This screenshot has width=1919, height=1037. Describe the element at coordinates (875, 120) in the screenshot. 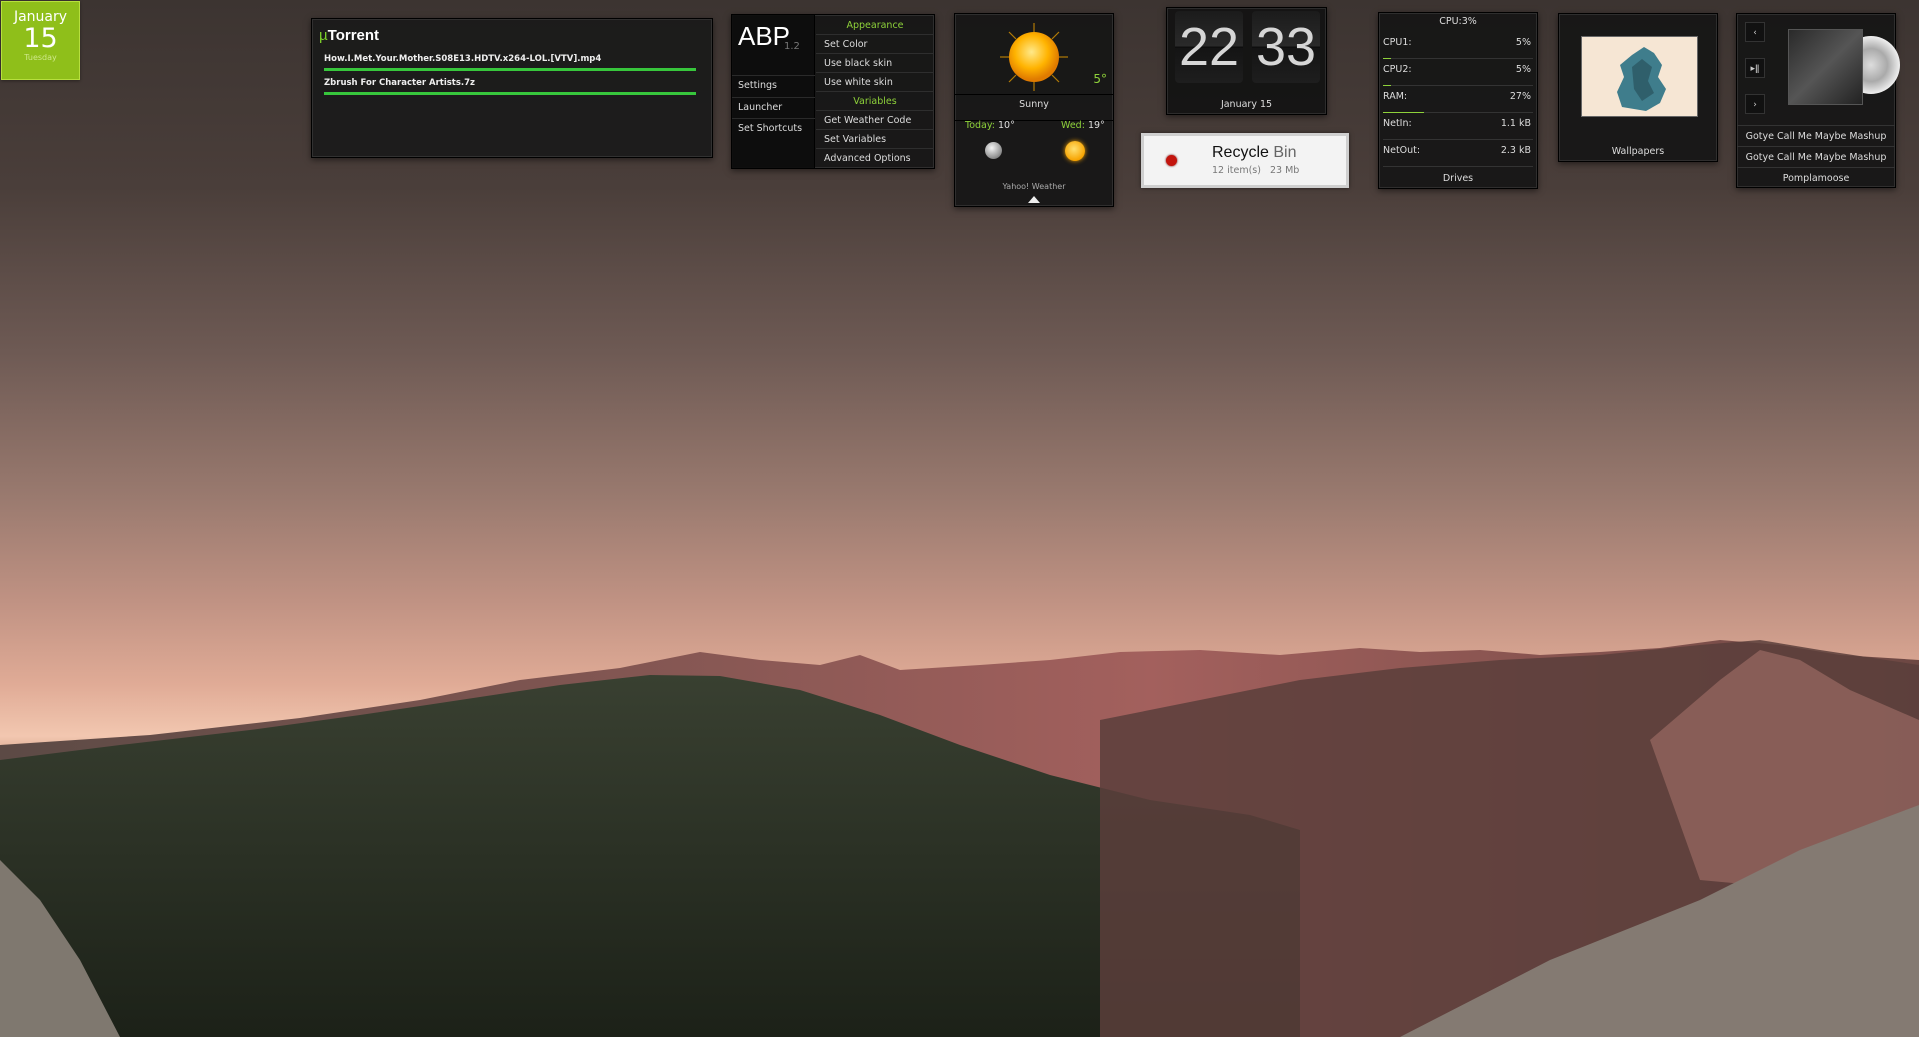

I see `abp-weather-code-item: Get Weather Code` at that location.